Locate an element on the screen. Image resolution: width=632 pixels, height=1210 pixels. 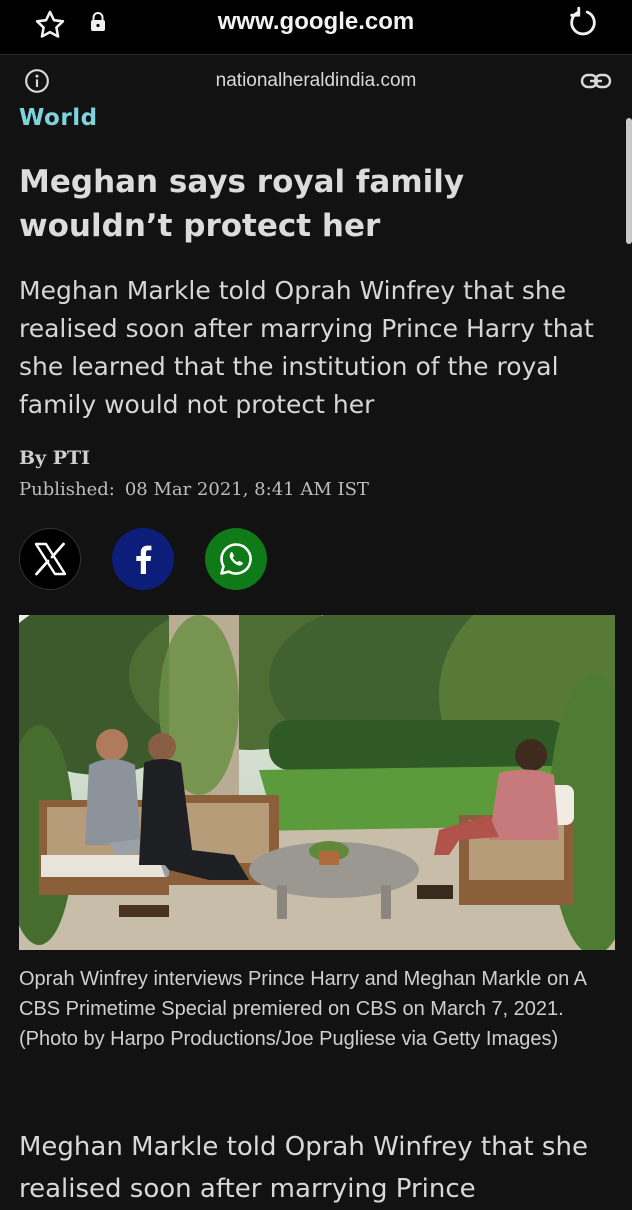
published-line: Published: 08 Mar 2021, 8:41 AM IST is located at coordinates (194, 489).